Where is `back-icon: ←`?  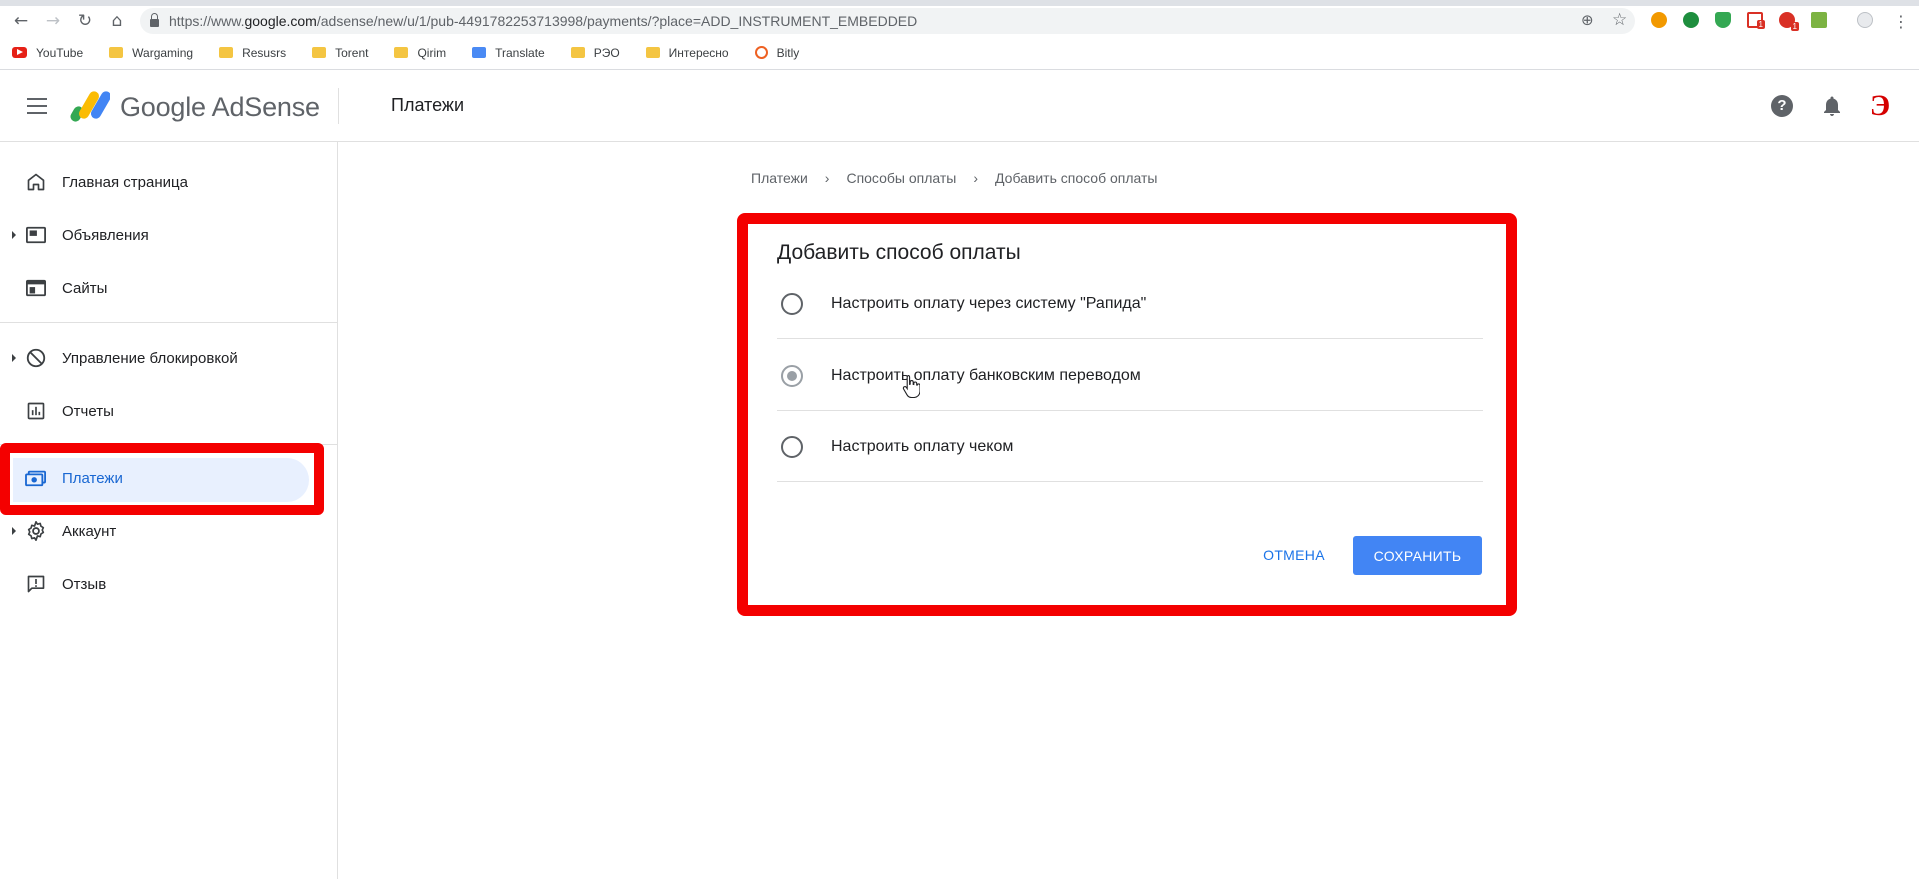 back-icon: ← is located at coordinates (21, 21).